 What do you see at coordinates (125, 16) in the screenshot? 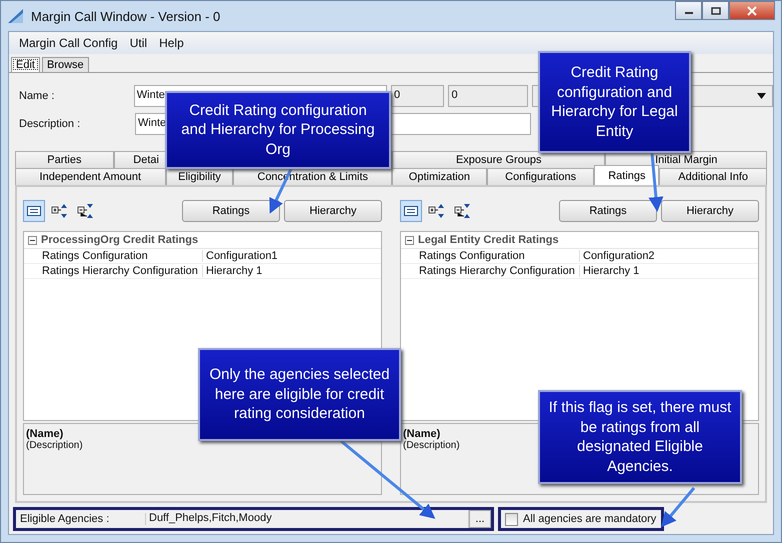
I see `window-title: Margin Call Window - Version - 0` at bounding box center [125, 16].